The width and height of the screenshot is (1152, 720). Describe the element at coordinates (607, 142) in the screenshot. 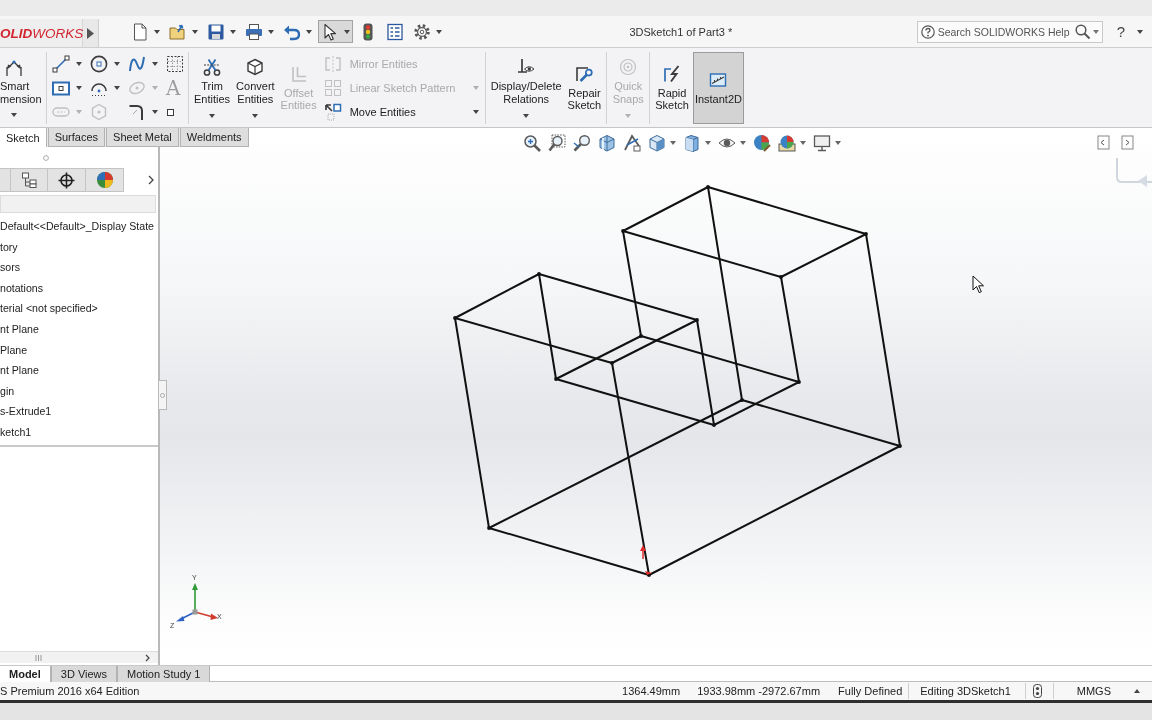

I see `section-view-button` at that location.